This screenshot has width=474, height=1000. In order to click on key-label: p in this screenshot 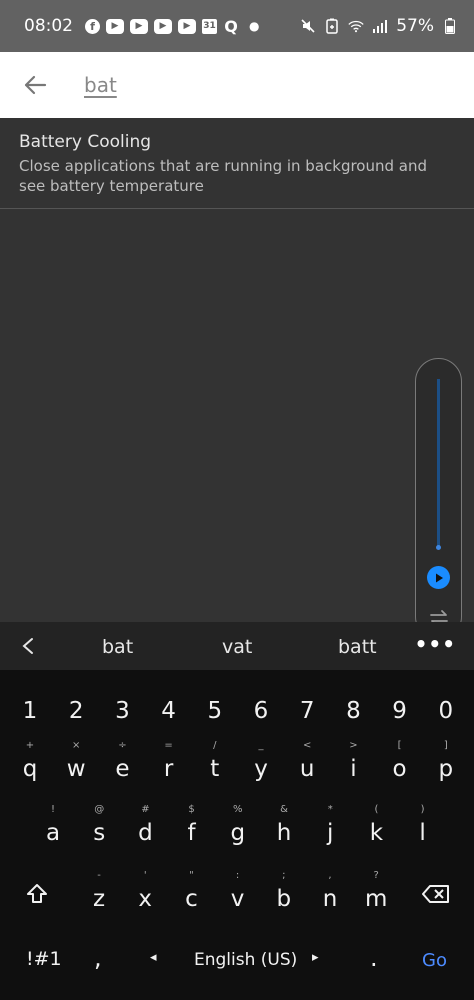, I will do `click(446, 769)`.